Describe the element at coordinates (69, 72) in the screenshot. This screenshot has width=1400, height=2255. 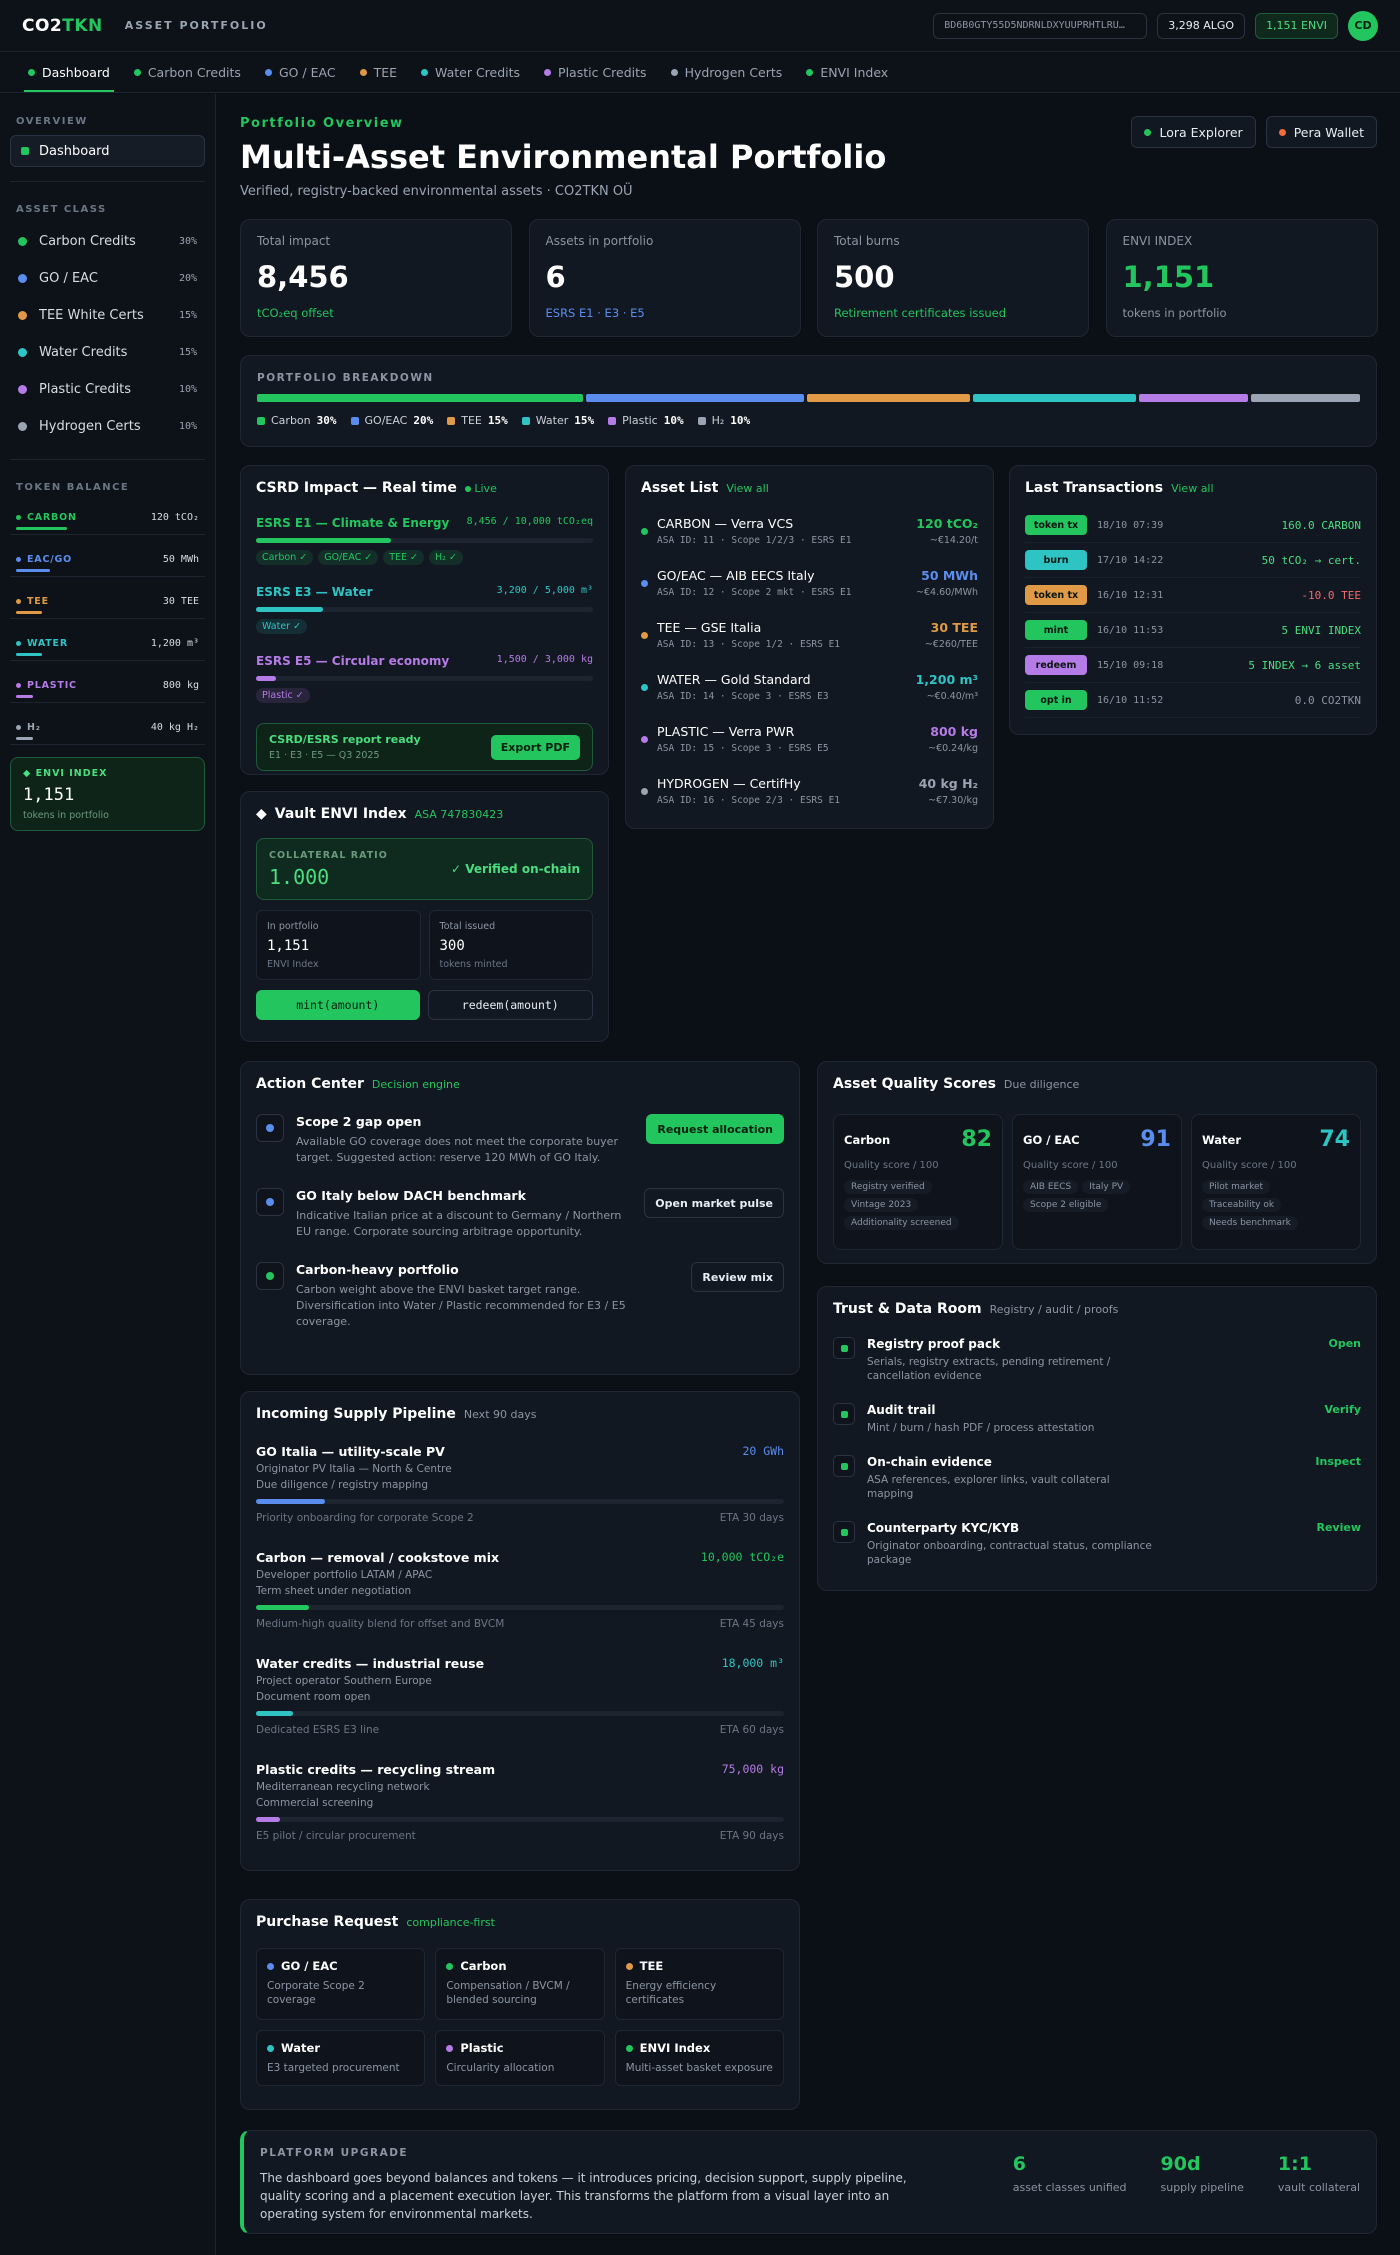
I see `tab-dashboard: Dashboard` at that location.